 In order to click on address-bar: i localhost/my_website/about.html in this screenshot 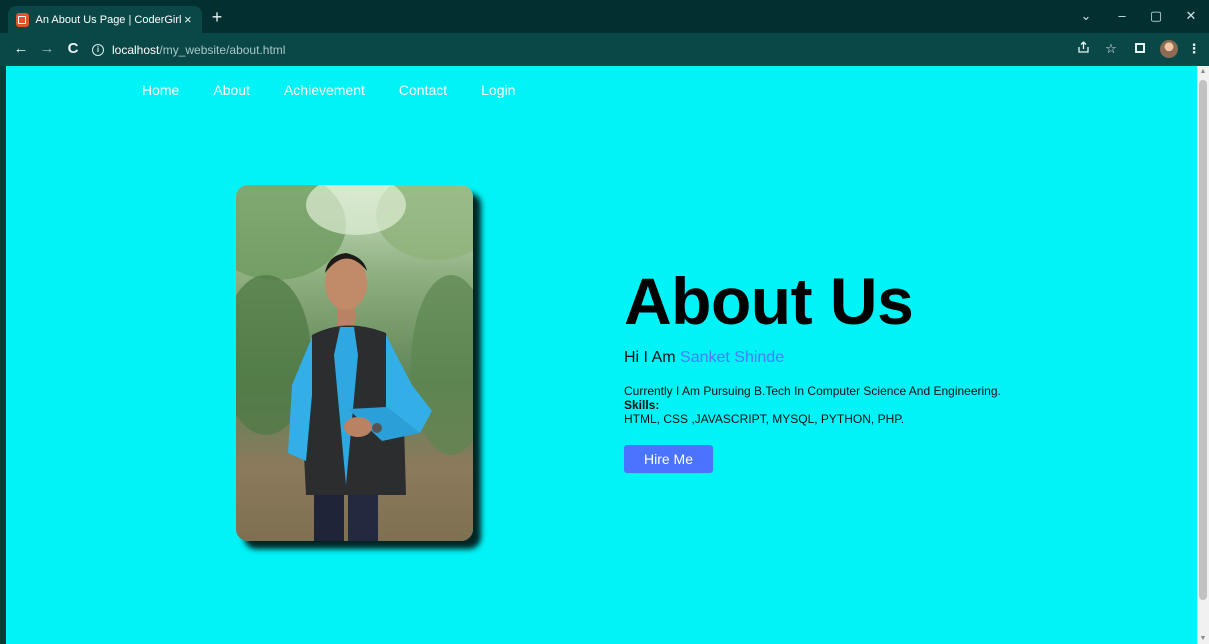, I will do `click(592, 49)`.